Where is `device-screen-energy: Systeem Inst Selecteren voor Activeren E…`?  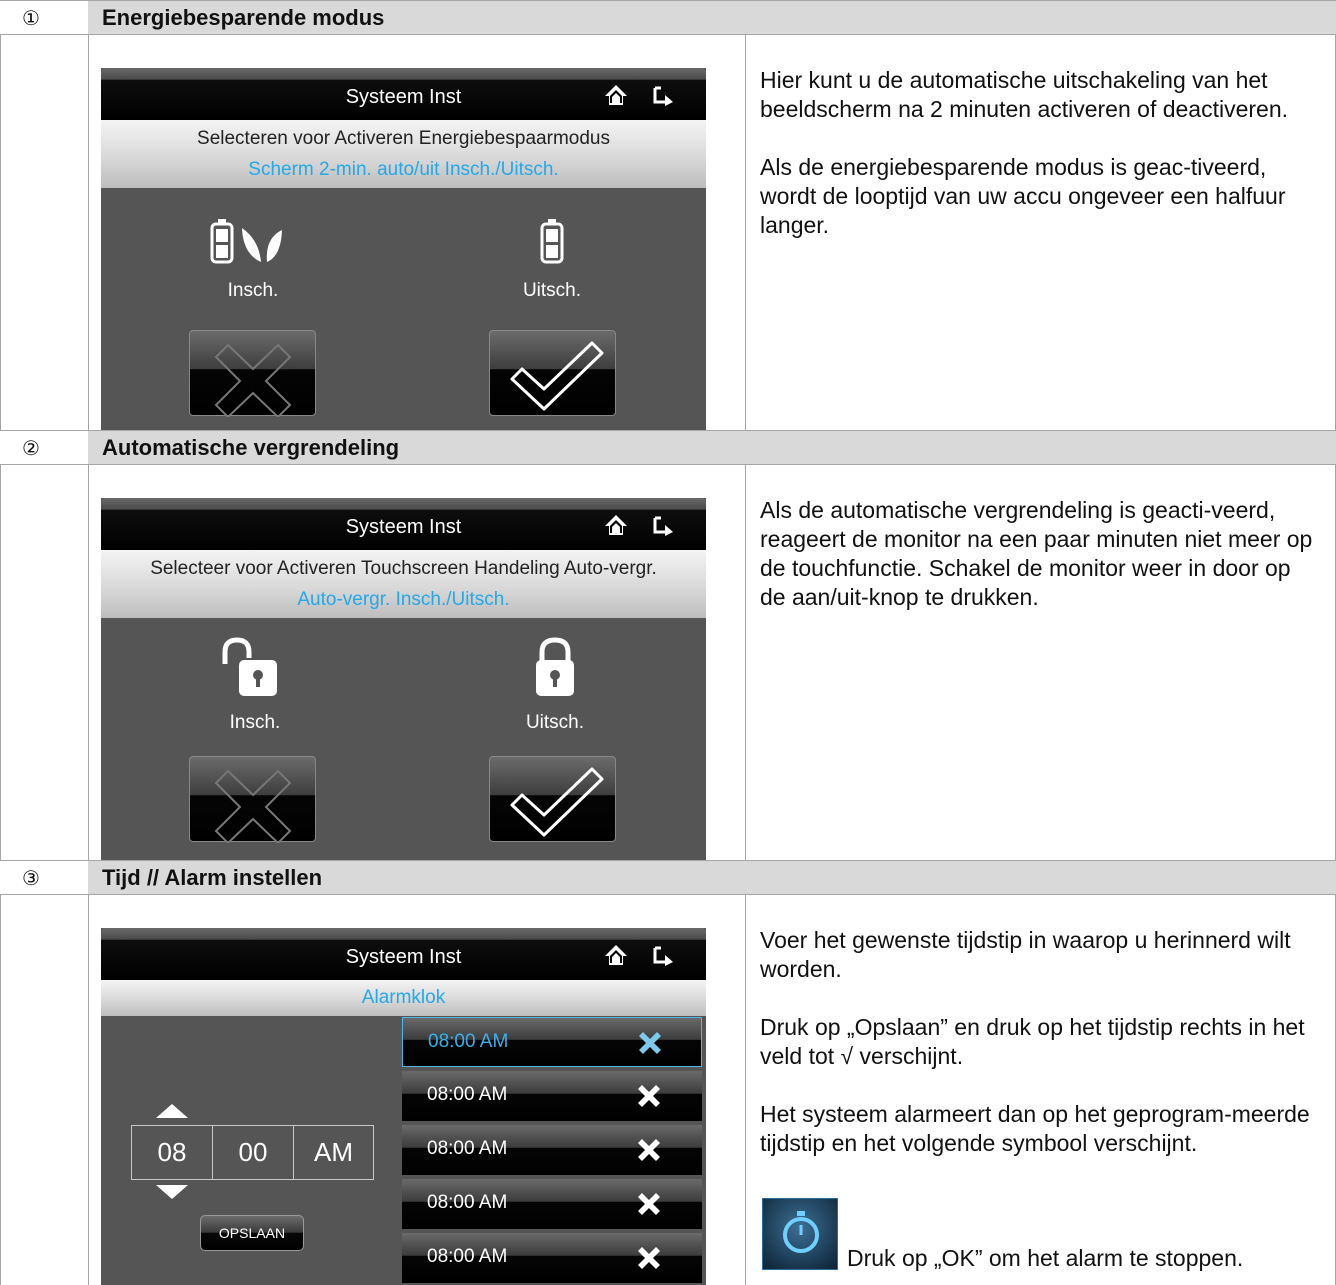 device-screen-energy: Systeem Inst Selecteren voor Activeren E… is located at coordinates (403, 249).